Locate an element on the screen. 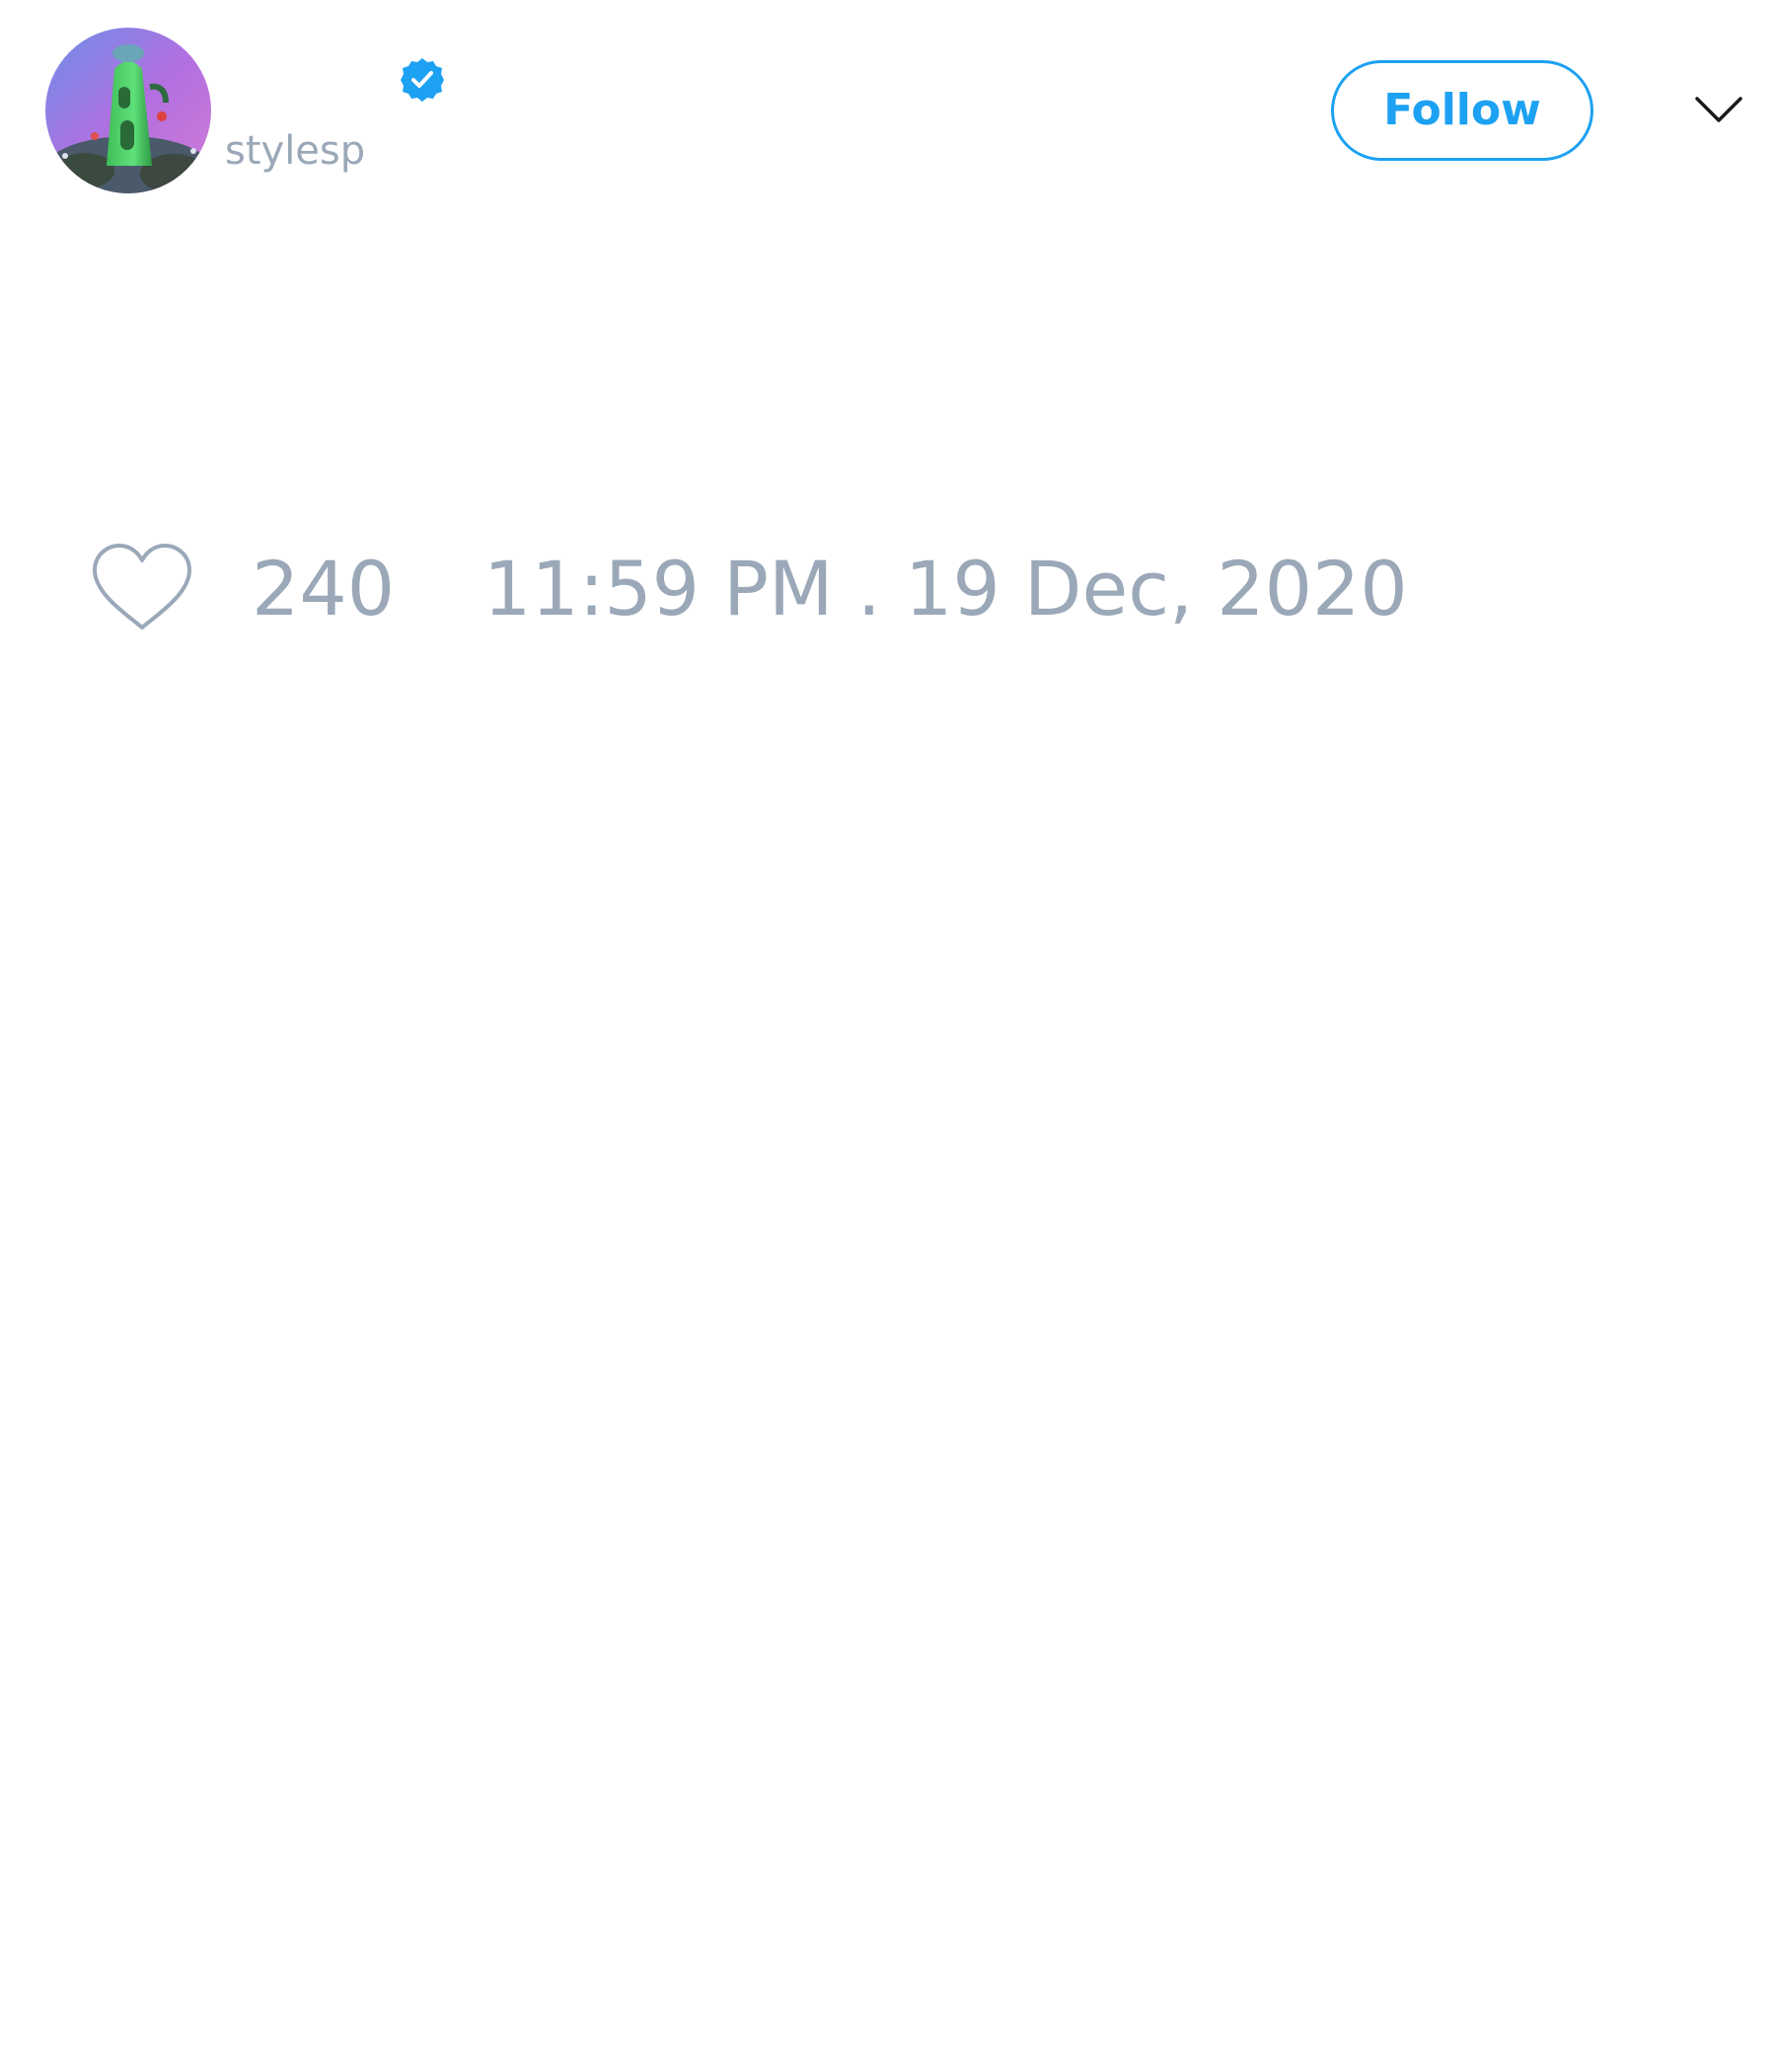 This screenshot has height=2072, width=1776. avatar-image is located at coordinates (128, 111).